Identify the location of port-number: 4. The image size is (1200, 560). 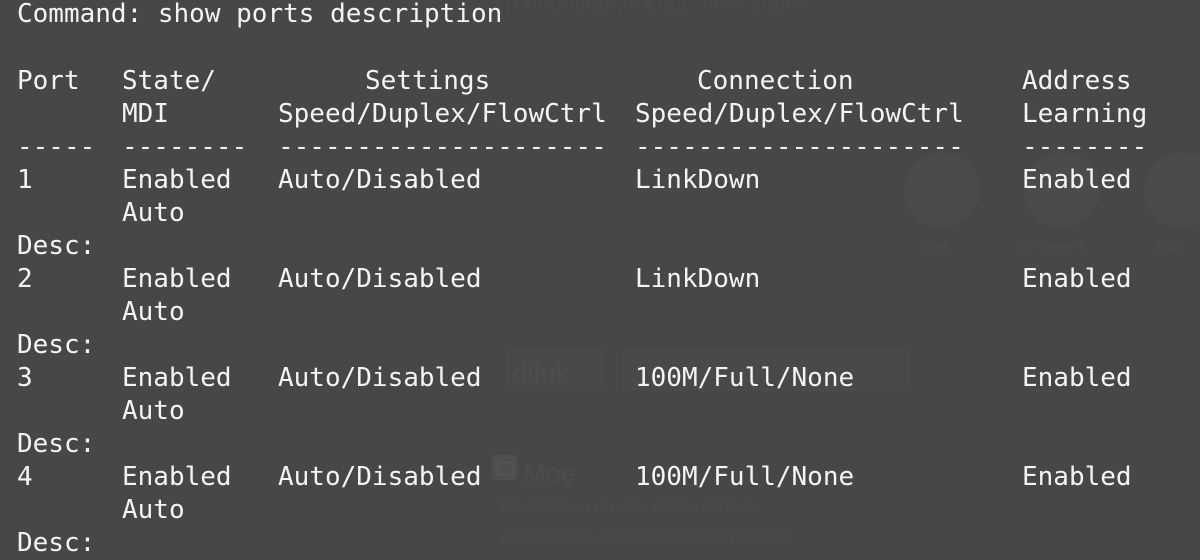
(25, 477).